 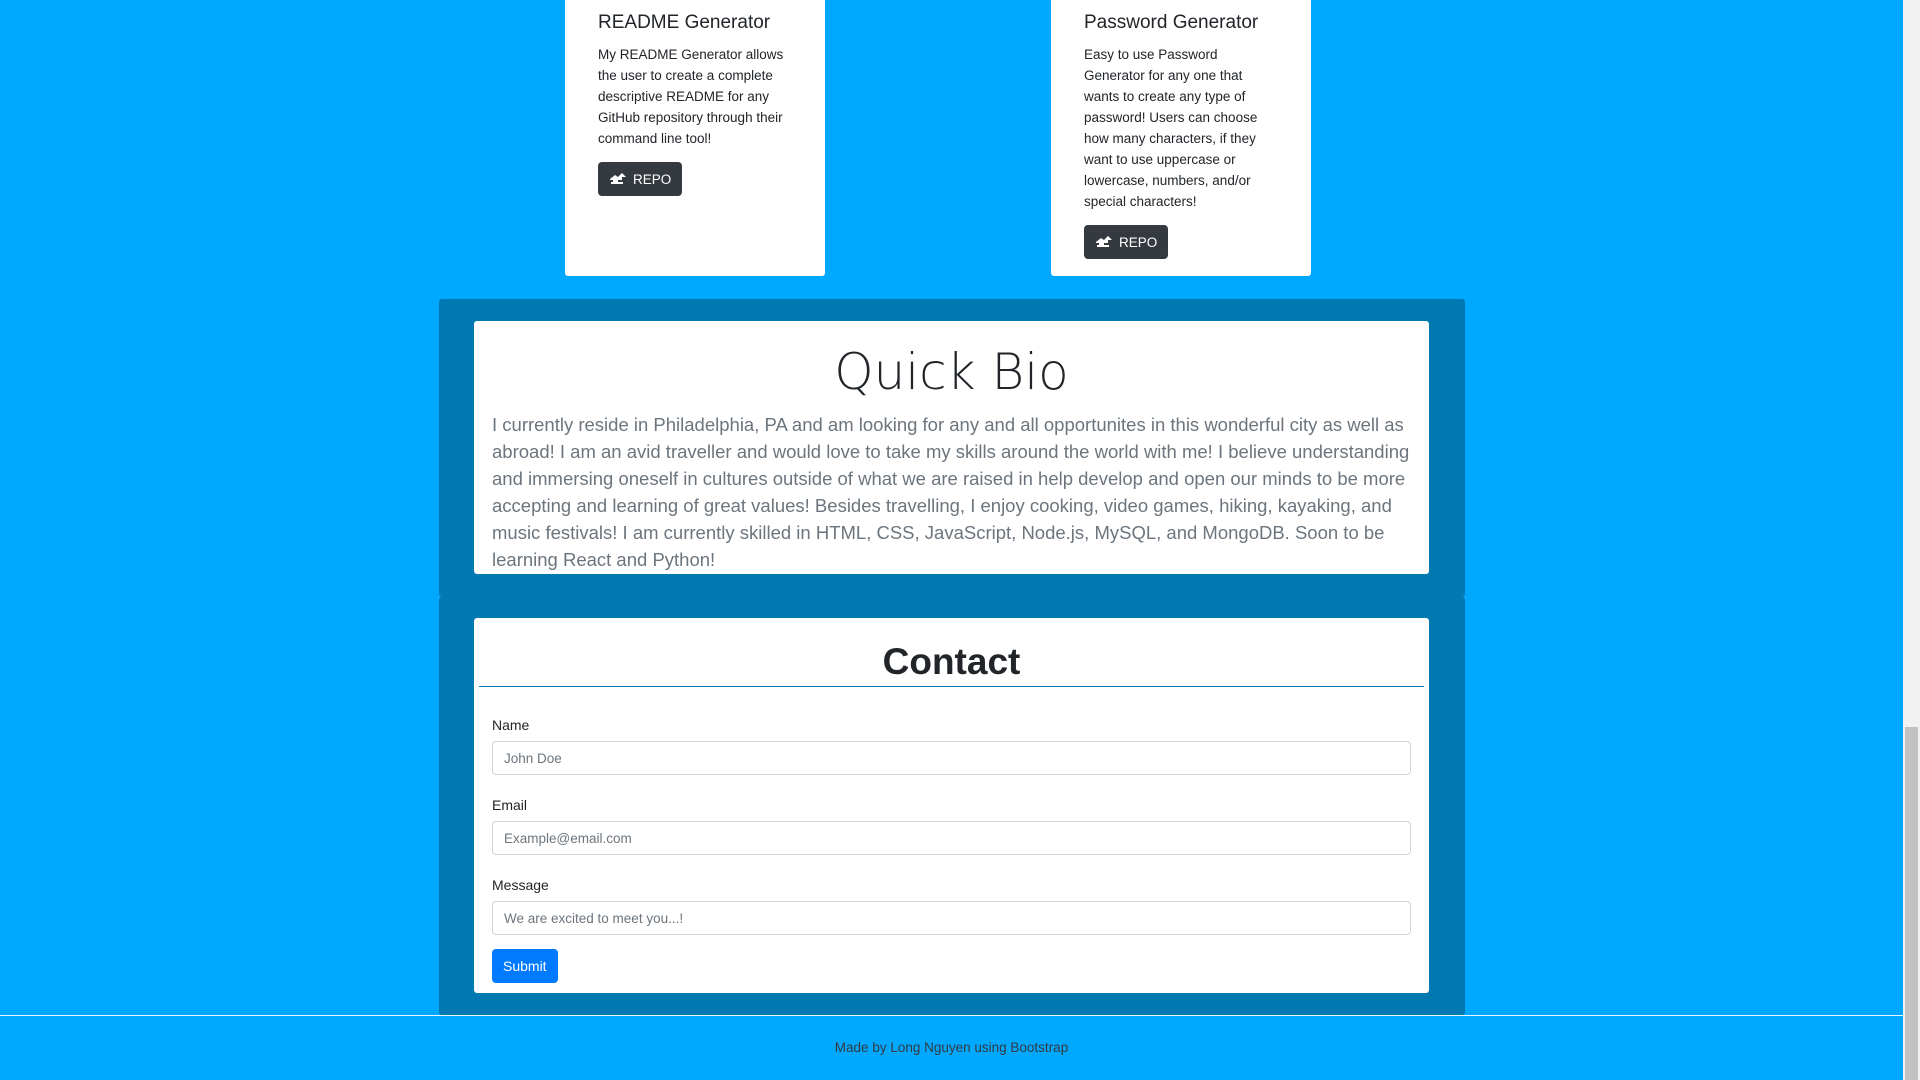 What do you see at coordinates (511, 725) in the screenshot?
I see `name-label: Name` at bounding box center [511, 725].